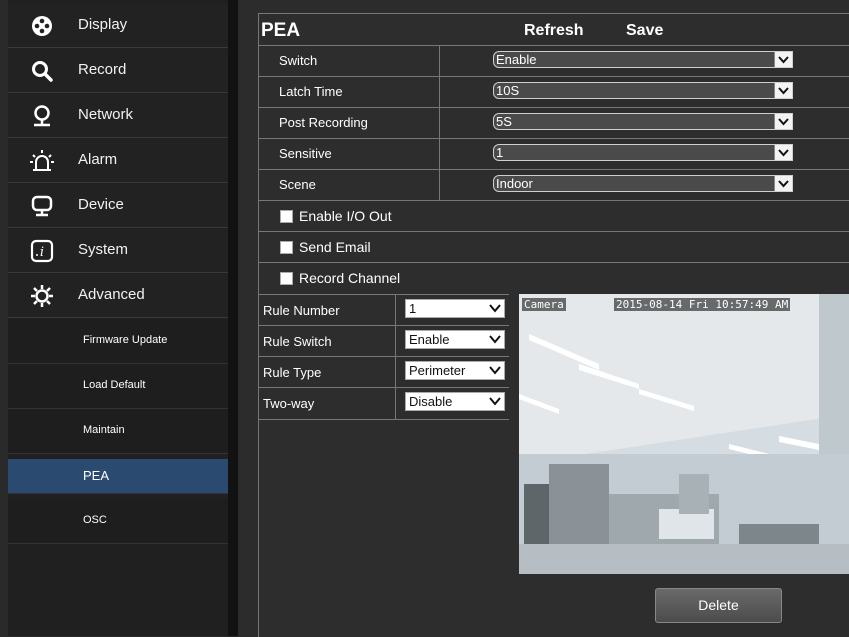  I want to click on sub-item-osc: OSC, so click(118, 521).